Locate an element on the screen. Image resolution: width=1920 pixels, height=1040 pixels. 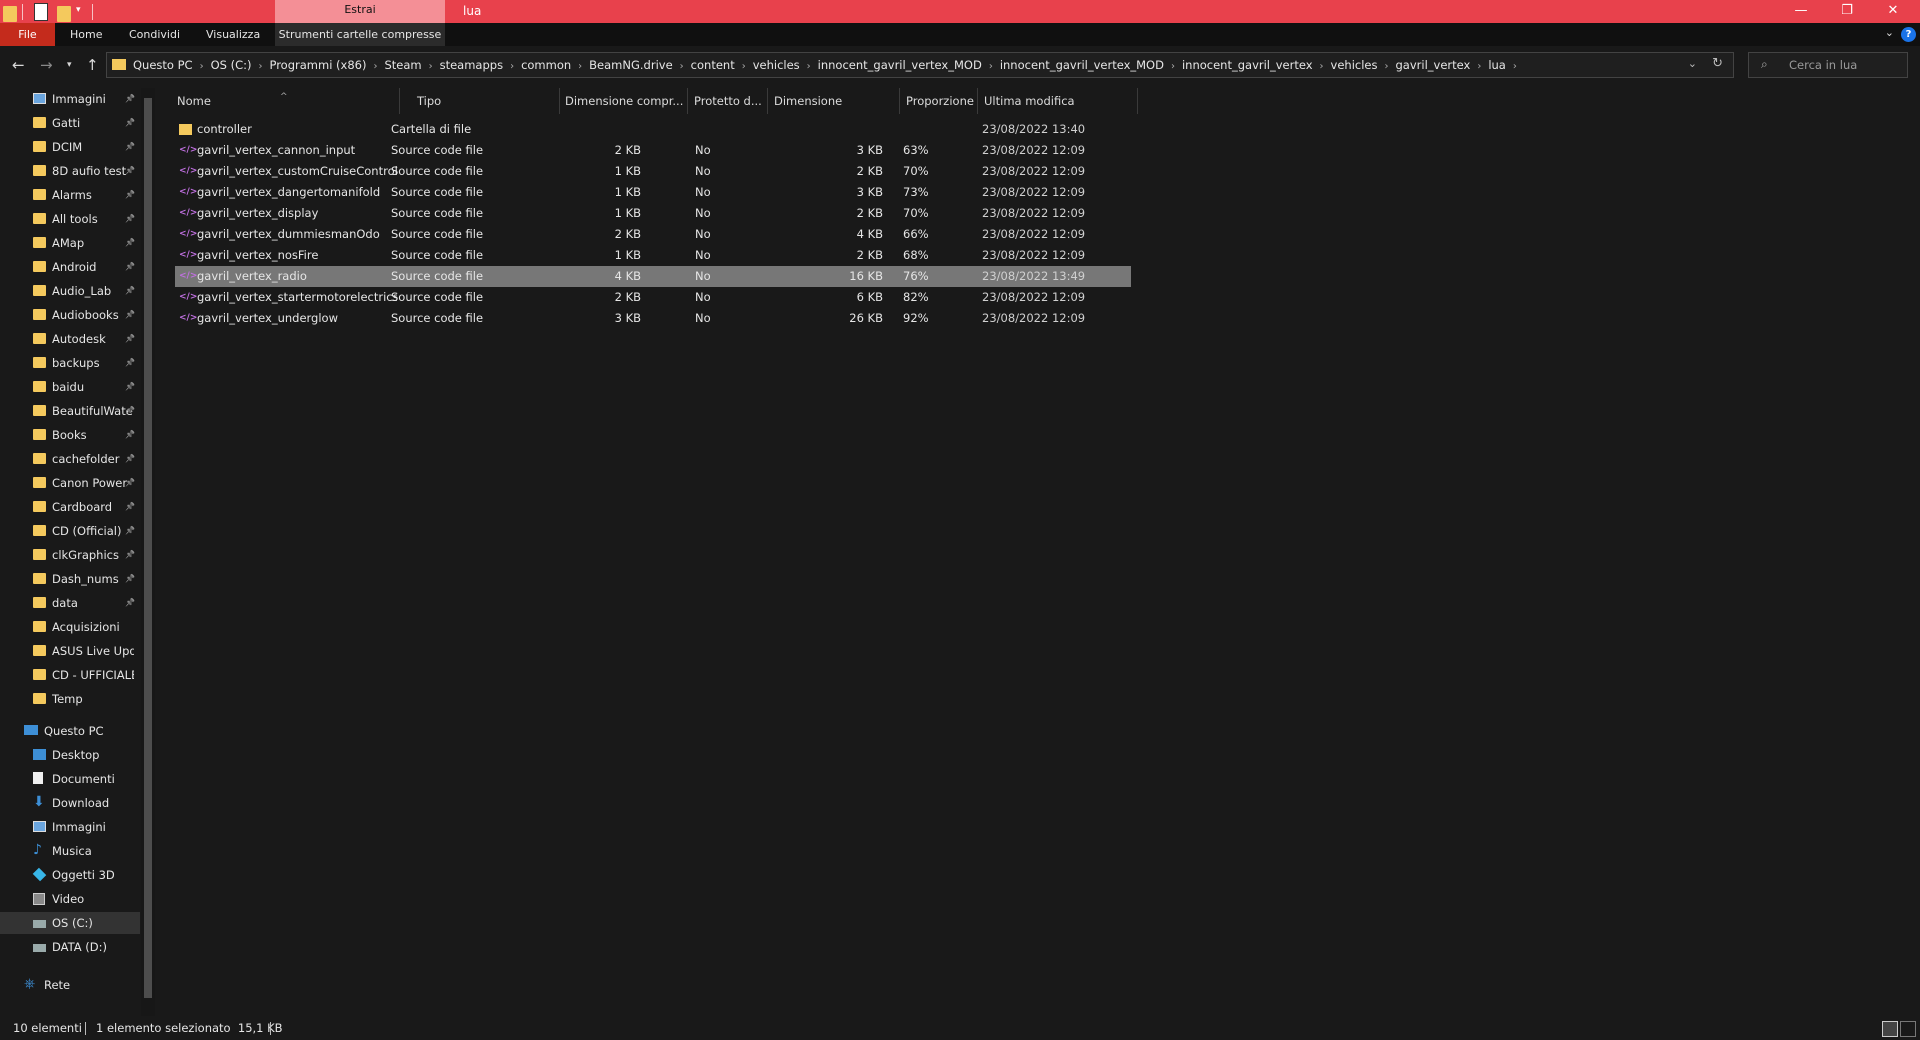
sidebar-item: ⎈ Rete is located at coordinates (70, 985).